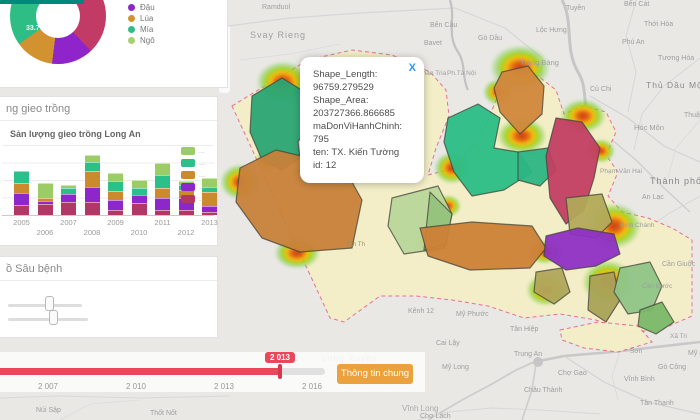  What do you see at coordinates (448, 343) in the screenshot?
I see `map-label: Cai Lậy` at bounding box center [448, 343].